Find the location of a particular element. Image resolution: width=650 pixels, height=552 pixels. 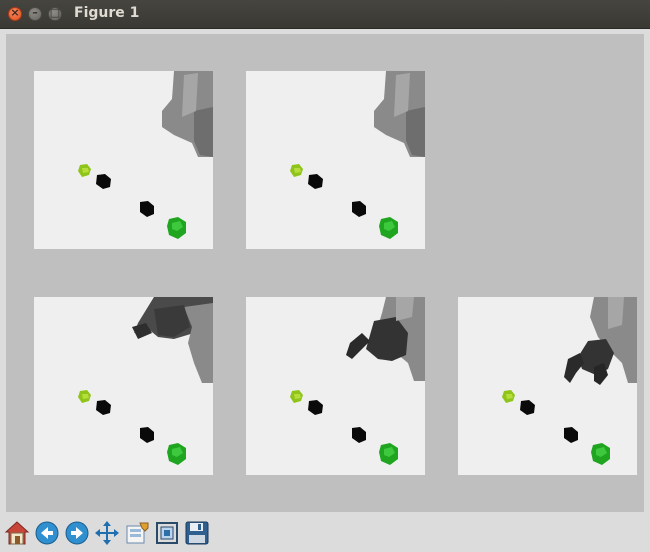

back-button is located at coordinates (47, 533).